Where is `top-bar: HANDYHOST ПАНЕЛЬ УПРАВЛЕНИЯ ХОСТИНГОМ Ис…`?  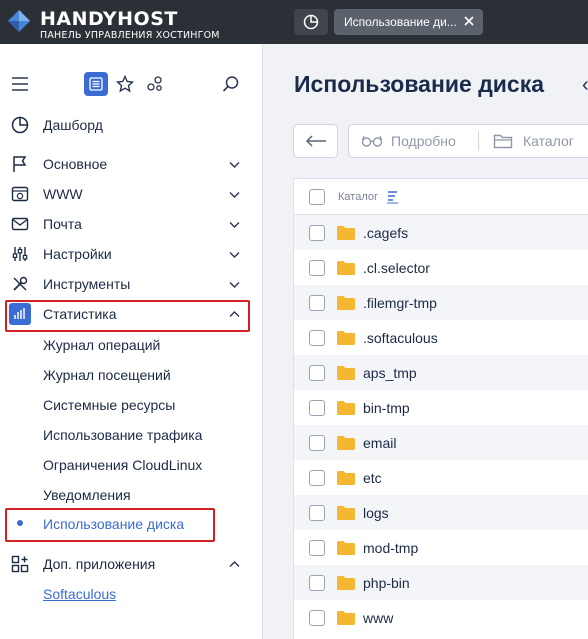 top-bar: HANDYHOST ПАНЕЛЬ УПРАВЛЕНИЯ ХОСТИНГОМ Ис… is located at coordinates (294, 22).